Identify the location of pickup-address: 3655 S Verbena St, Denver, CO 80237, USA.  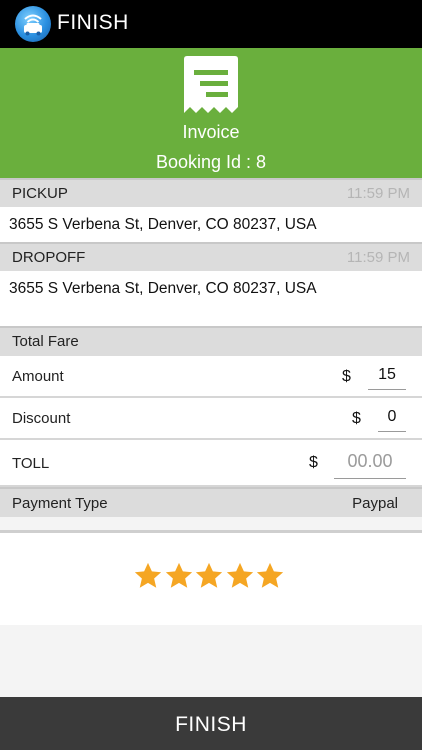
(163, 224).